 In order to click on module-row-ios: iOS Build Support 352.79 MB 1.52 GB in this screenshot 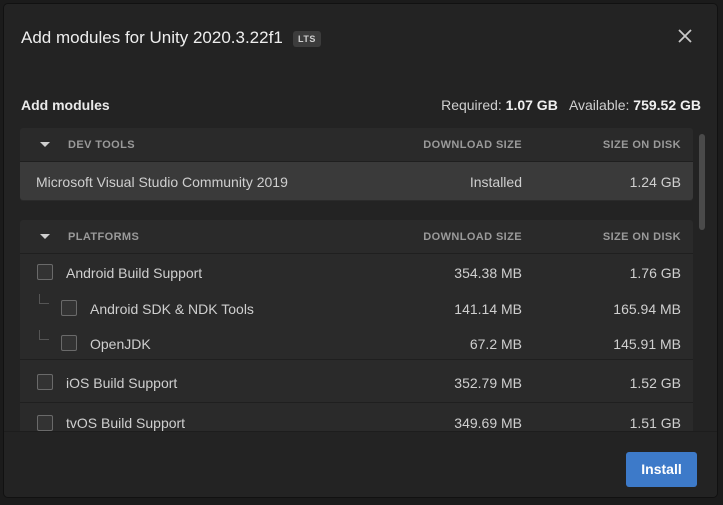, I will do `click(356, 380)`.